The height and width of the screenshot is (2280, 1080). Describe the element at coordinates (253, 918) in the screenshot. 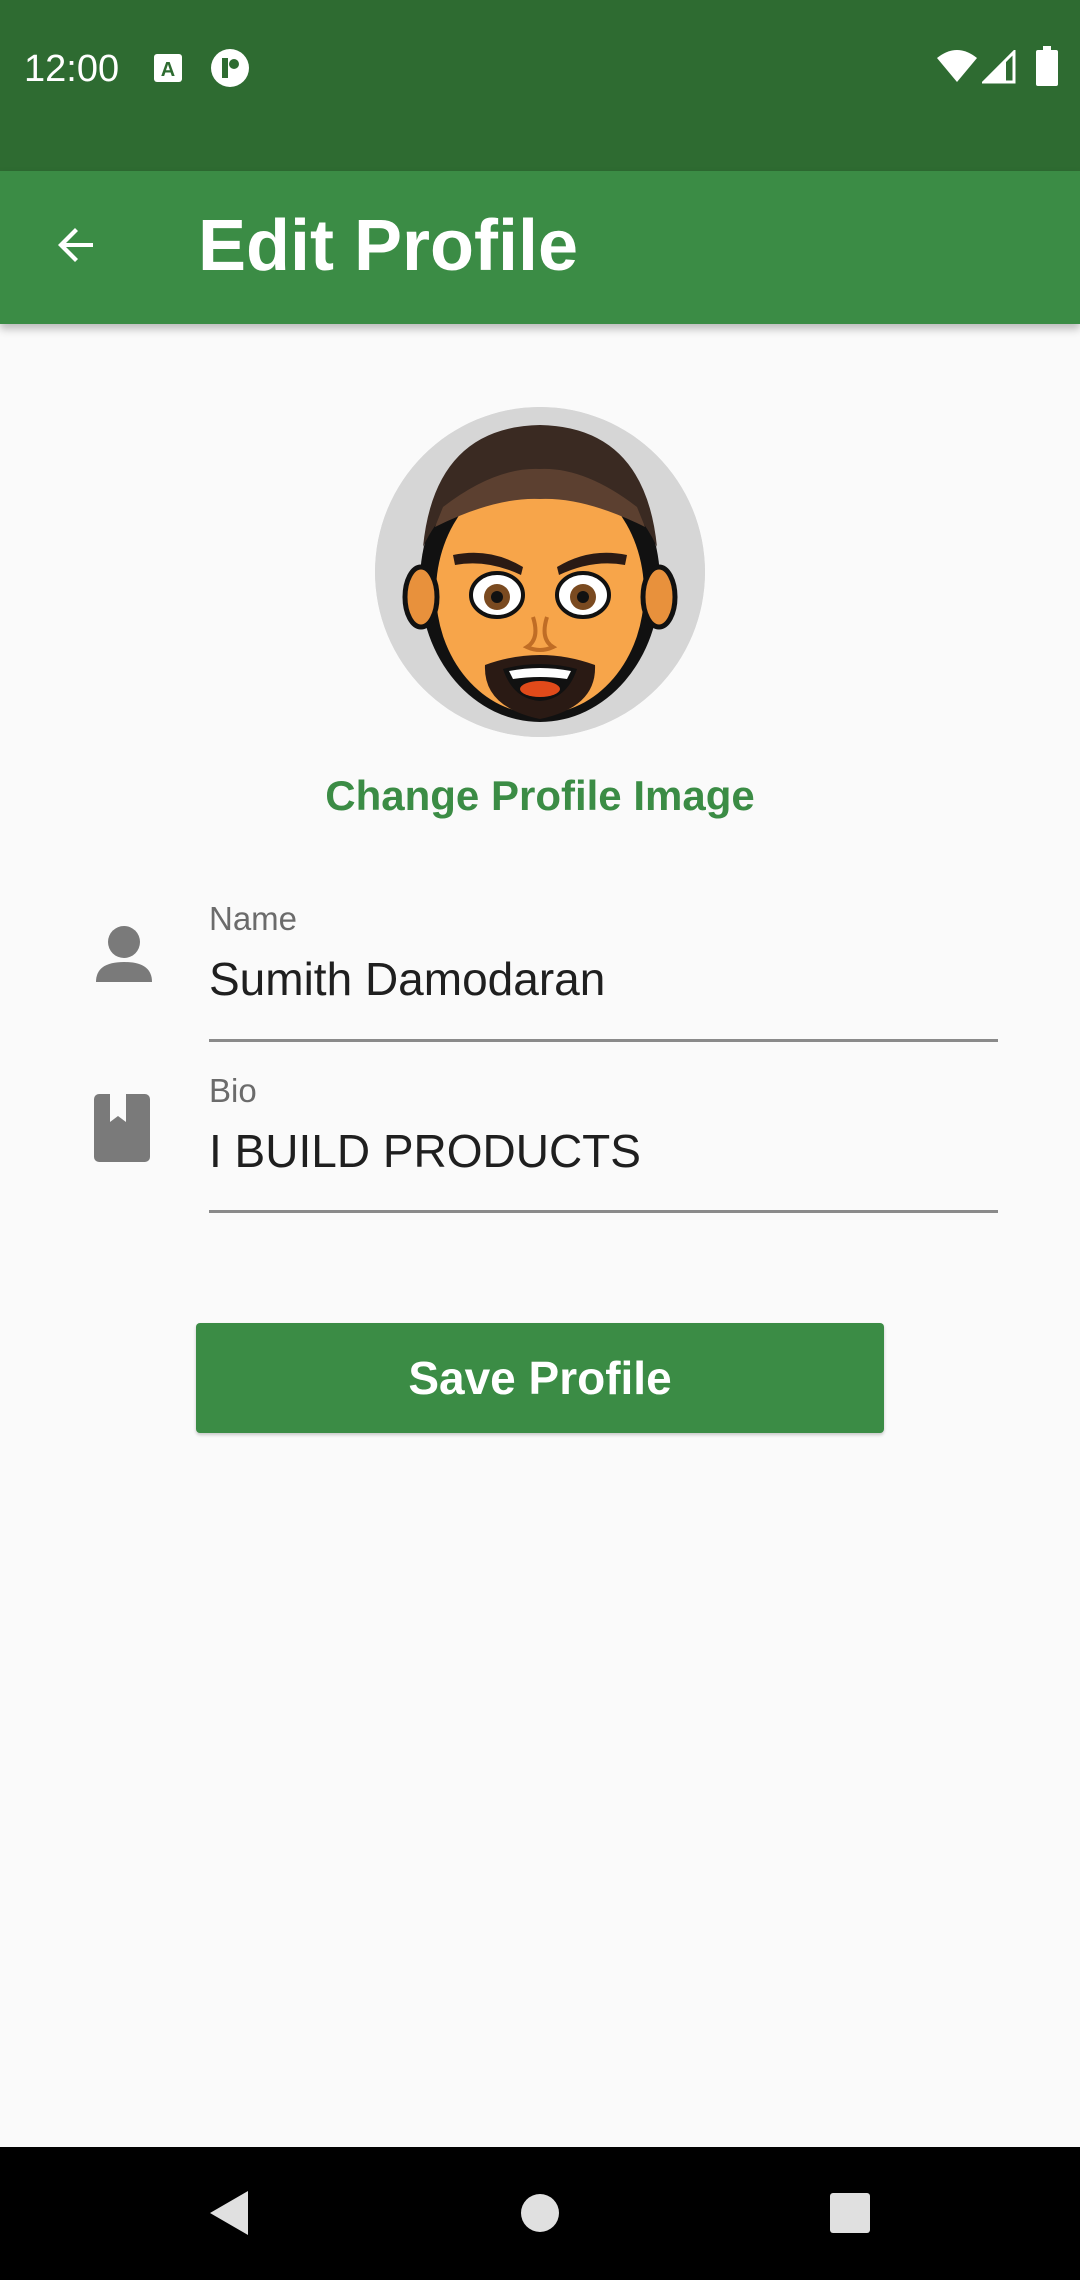

I see `name-field-label: Name` at that location.